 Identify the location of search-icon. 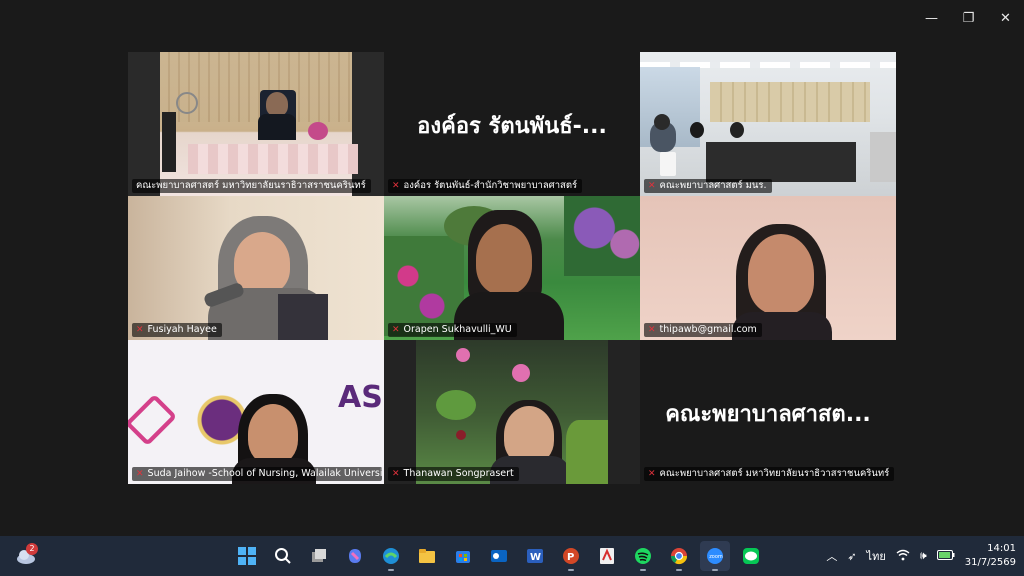
(283, 556).